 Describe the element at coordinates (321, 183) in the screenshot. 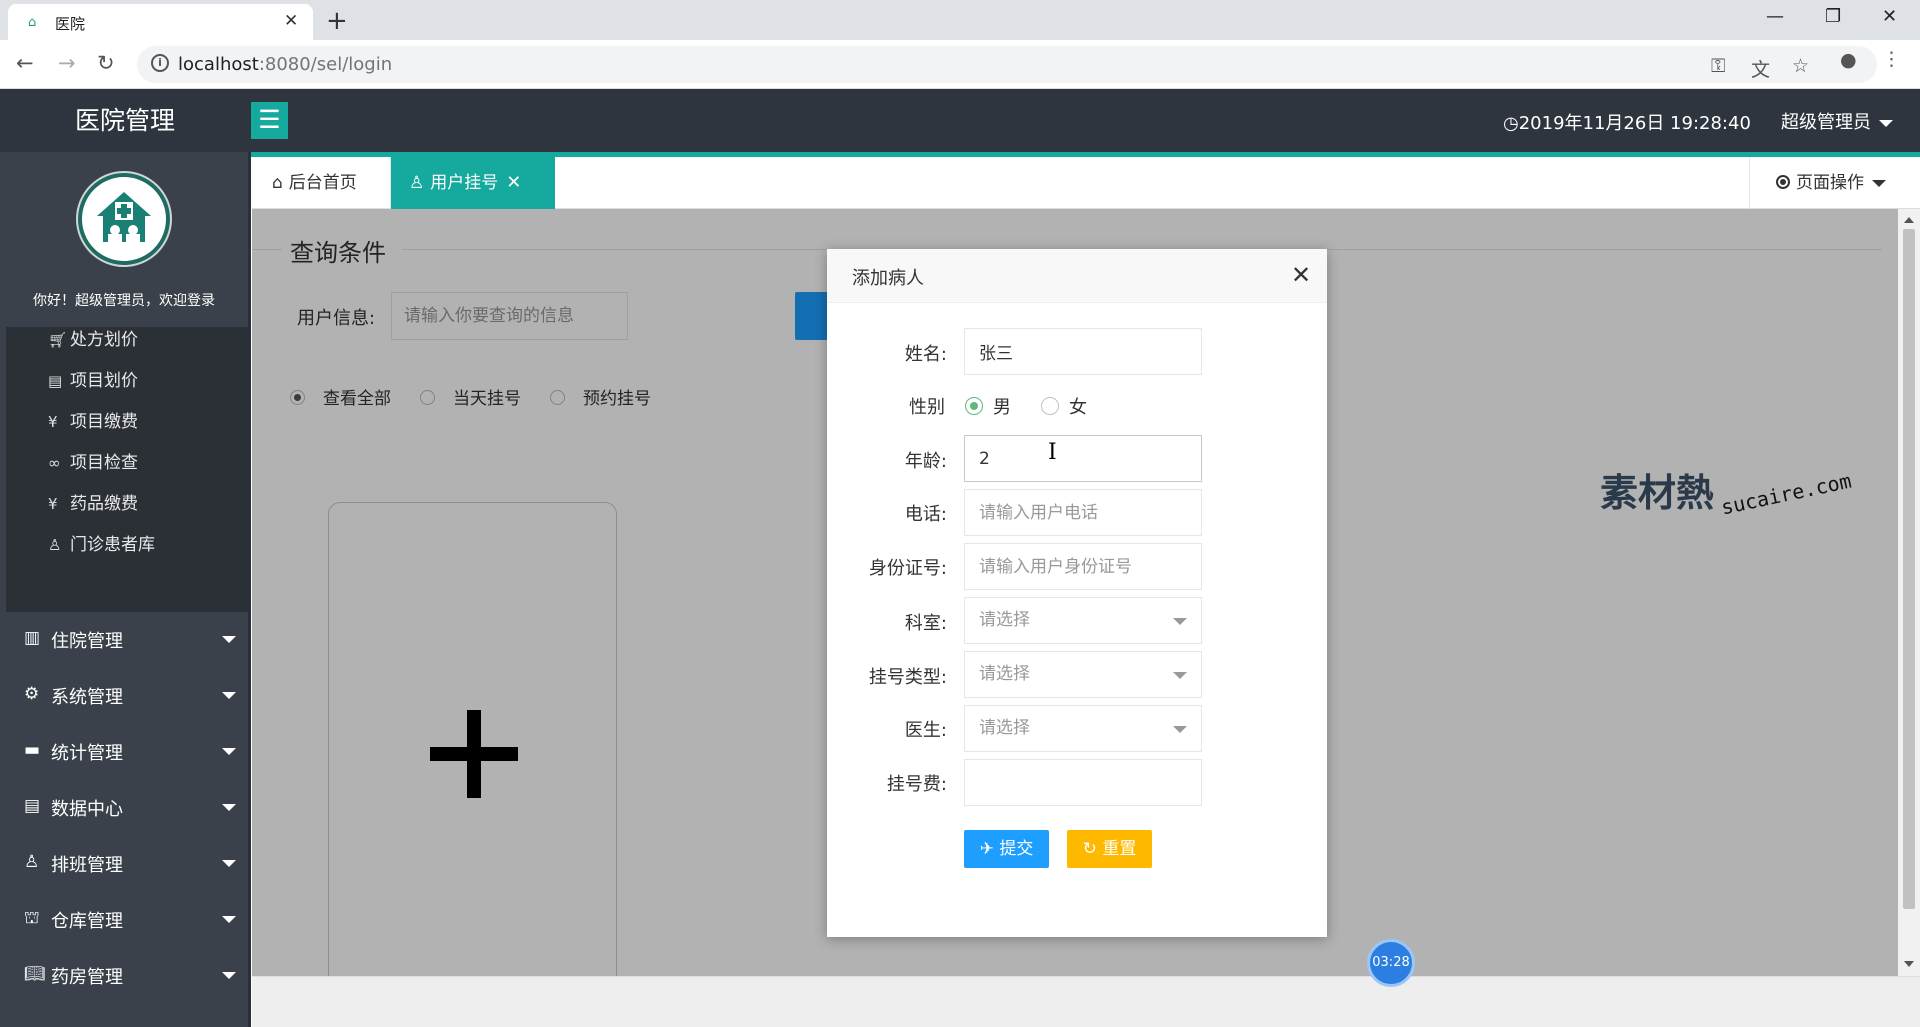

I see `tab-home: ⌂ 后台首页` at that location.